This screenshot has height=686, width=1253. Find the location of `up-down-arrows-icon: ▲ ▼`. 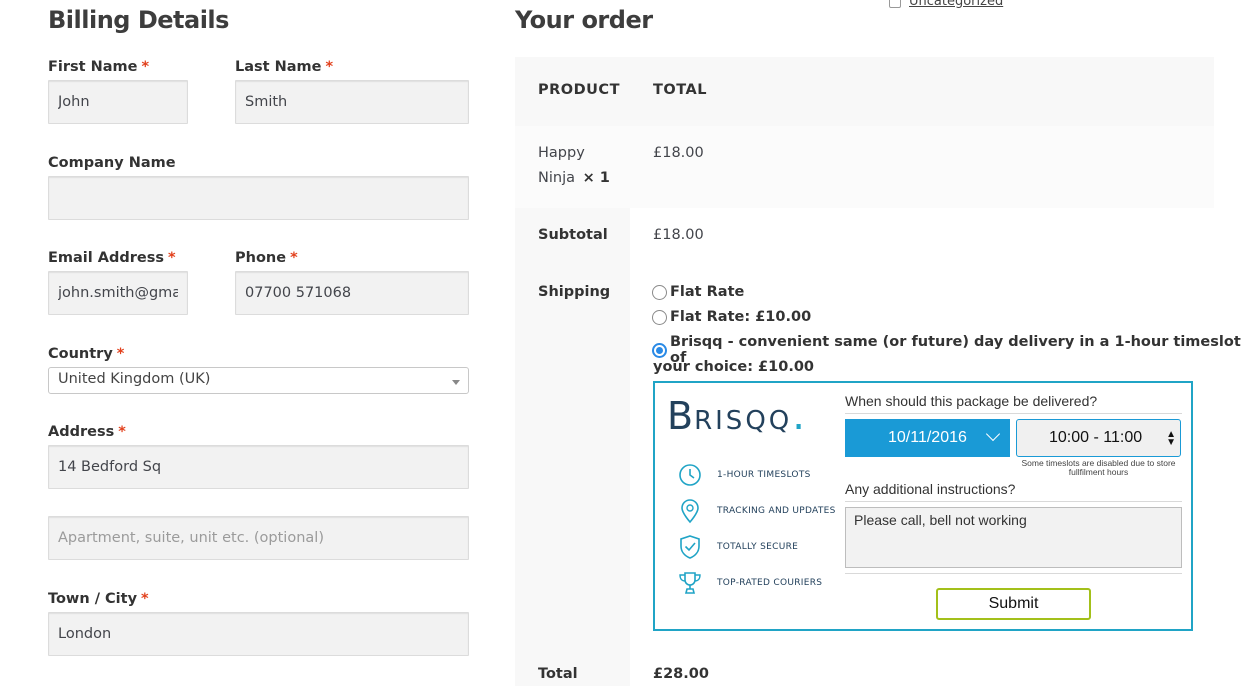

up-down-arrows-icon: ▲ ▼ is located at coordinates (1171, 438).